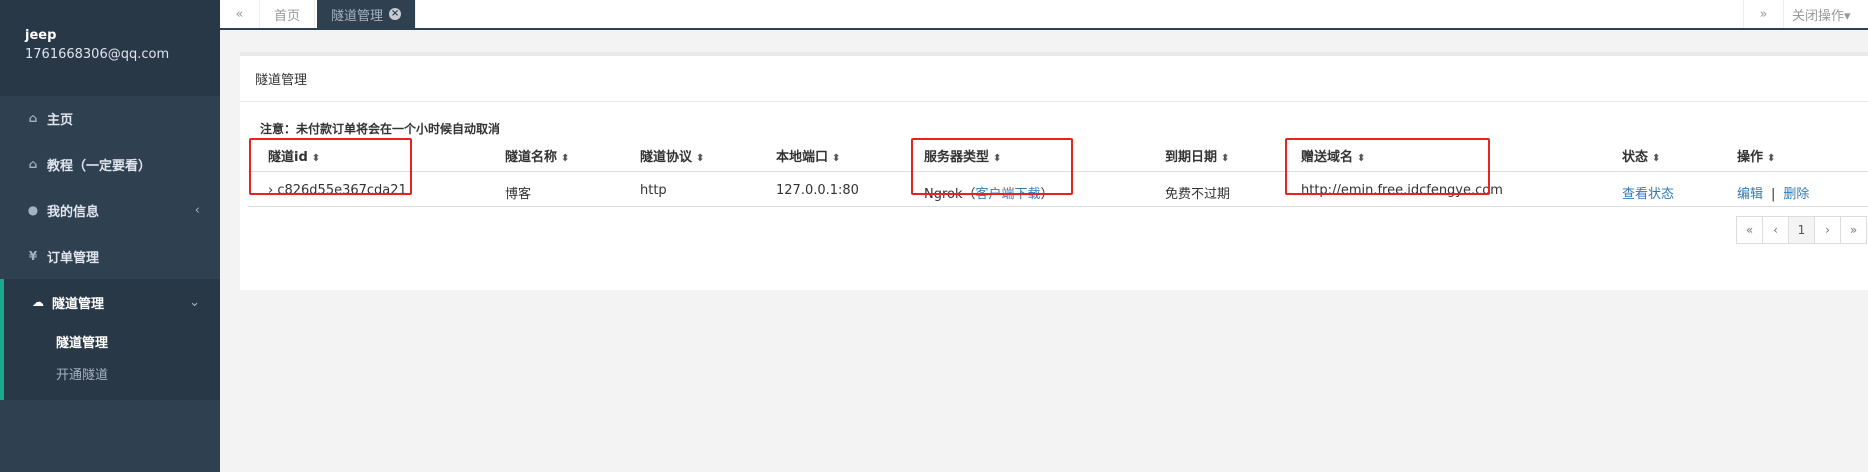 This screenshot has height=472, width=1868. What do you see at coordinates (653, 190) in the screenshot?
I see `table-cell-protocol: http` at bounding box center [653, 190].